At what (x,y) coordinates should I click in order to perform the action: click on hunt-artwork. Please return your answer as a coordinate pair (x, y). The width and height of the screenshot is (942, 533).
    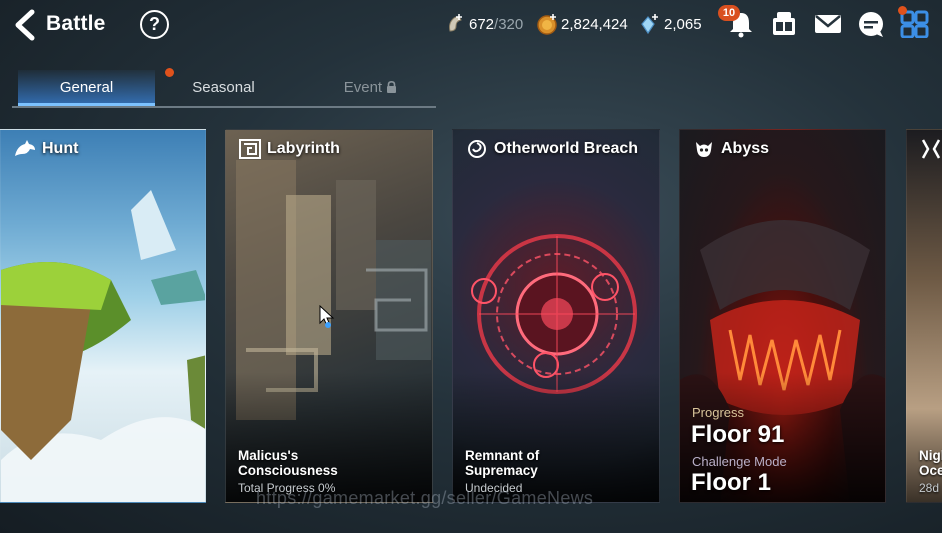
    Looking at the image, I should click on (103, 346).